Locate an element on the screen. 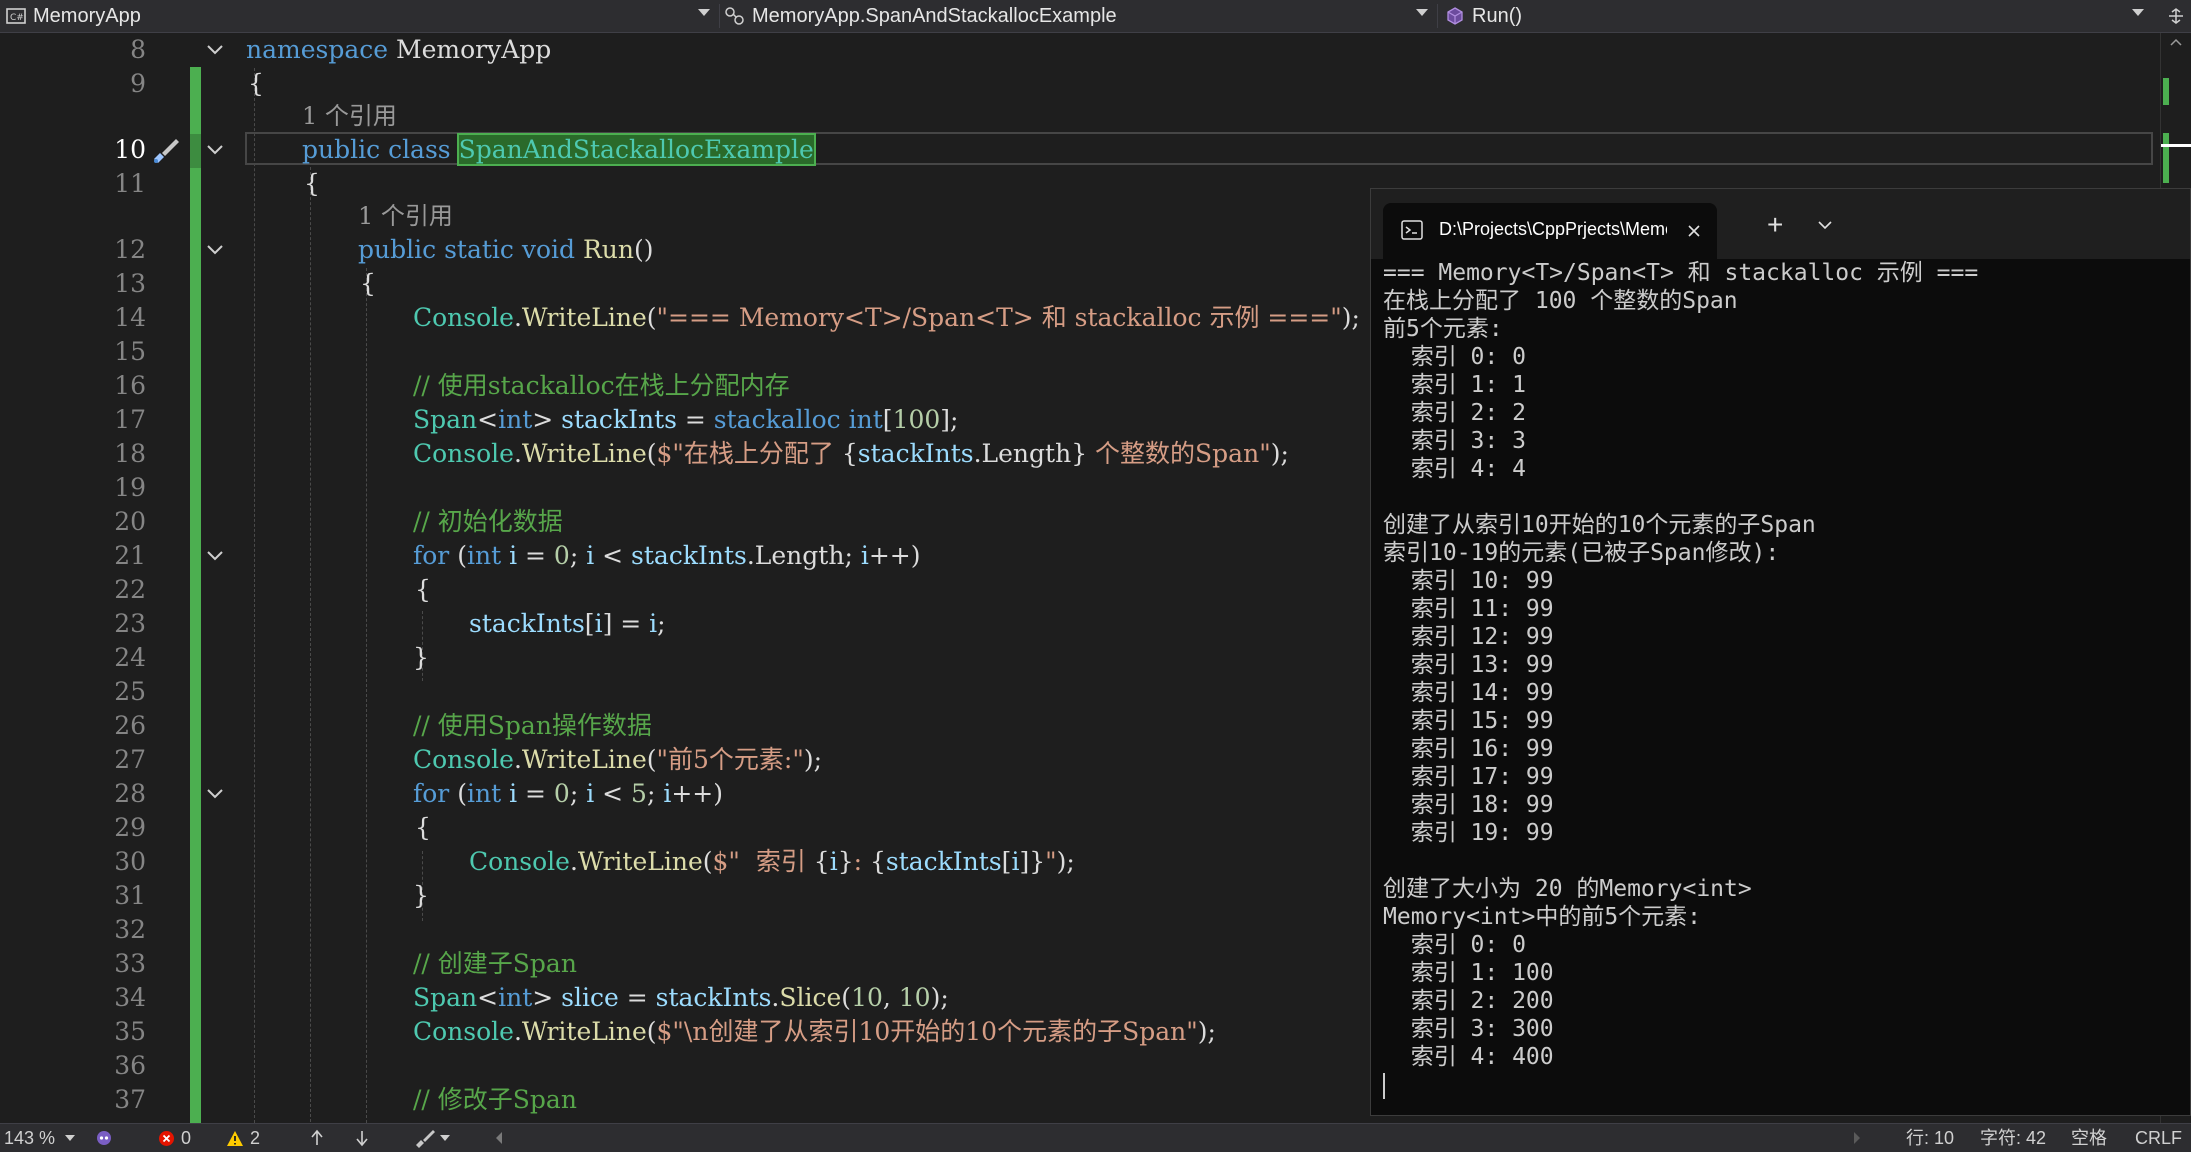 The image size is (2191, 1152). split-icon is located at coordinates (2175, 16).